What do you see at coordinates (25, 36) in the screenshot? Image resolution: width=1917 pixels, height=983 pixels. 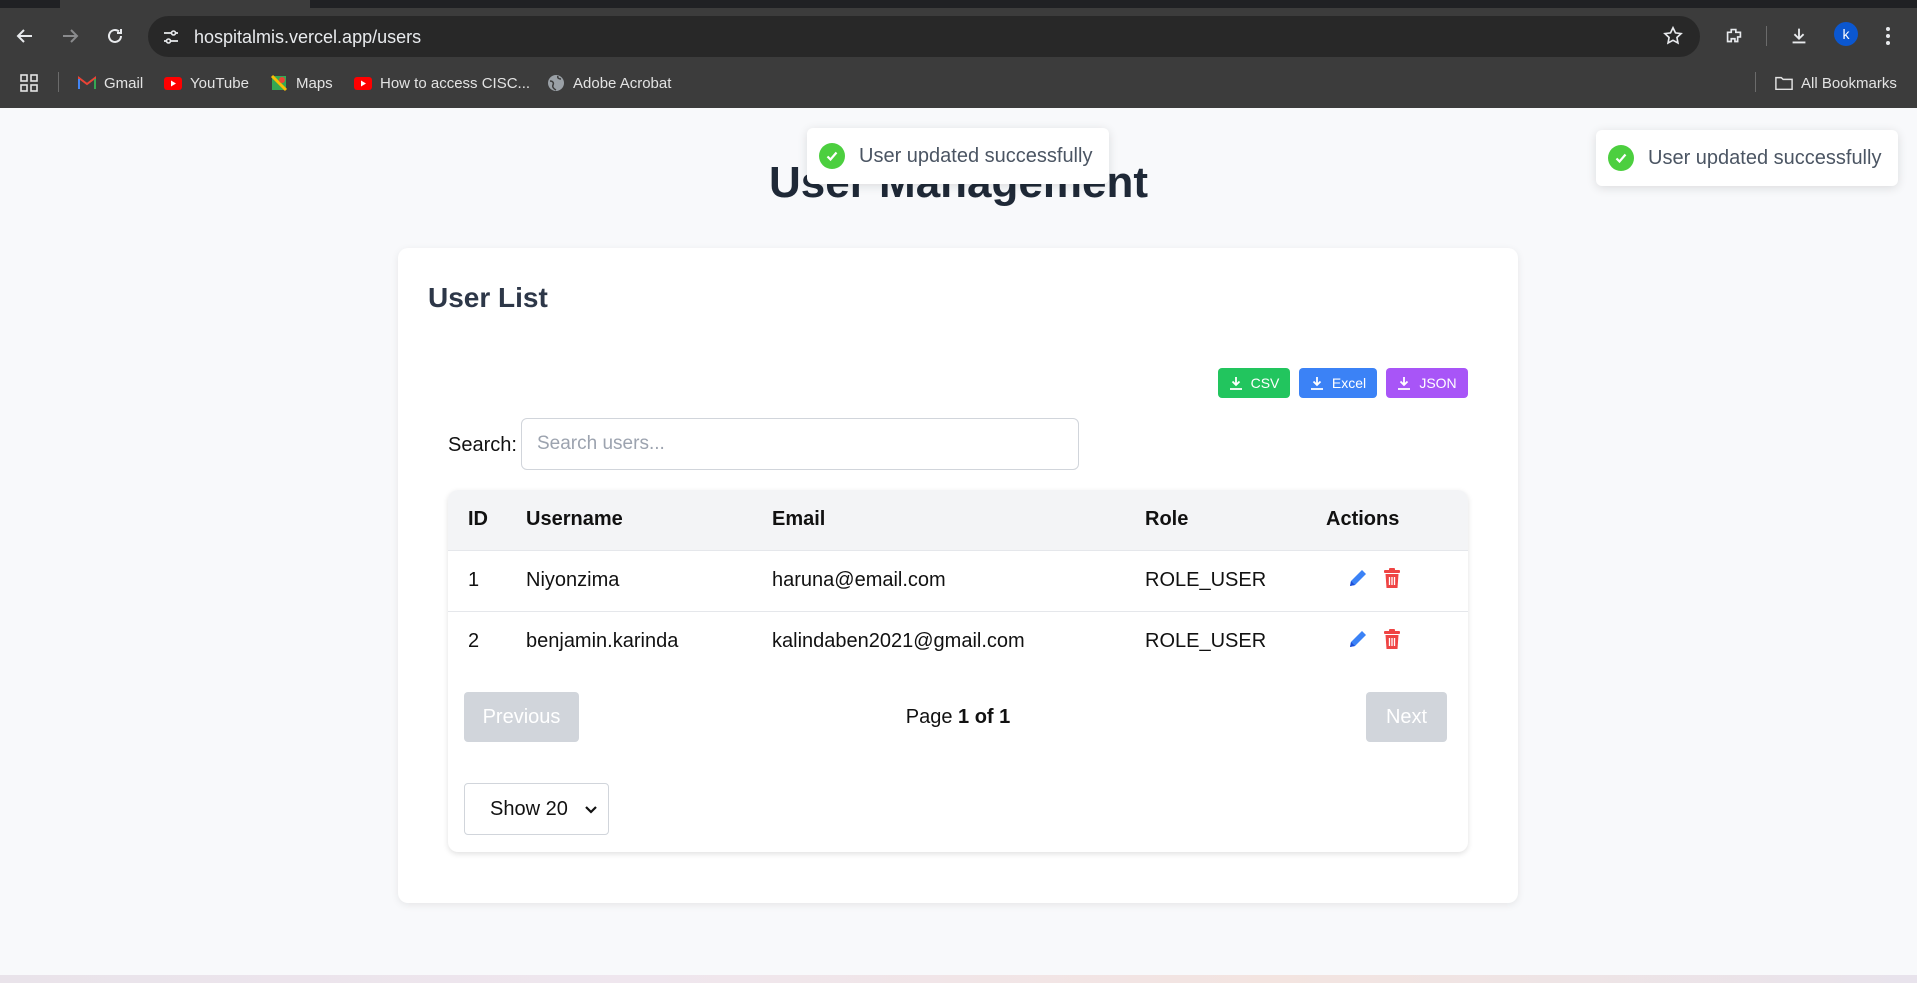 I see `back-icon` at bounding box center [25, 36].